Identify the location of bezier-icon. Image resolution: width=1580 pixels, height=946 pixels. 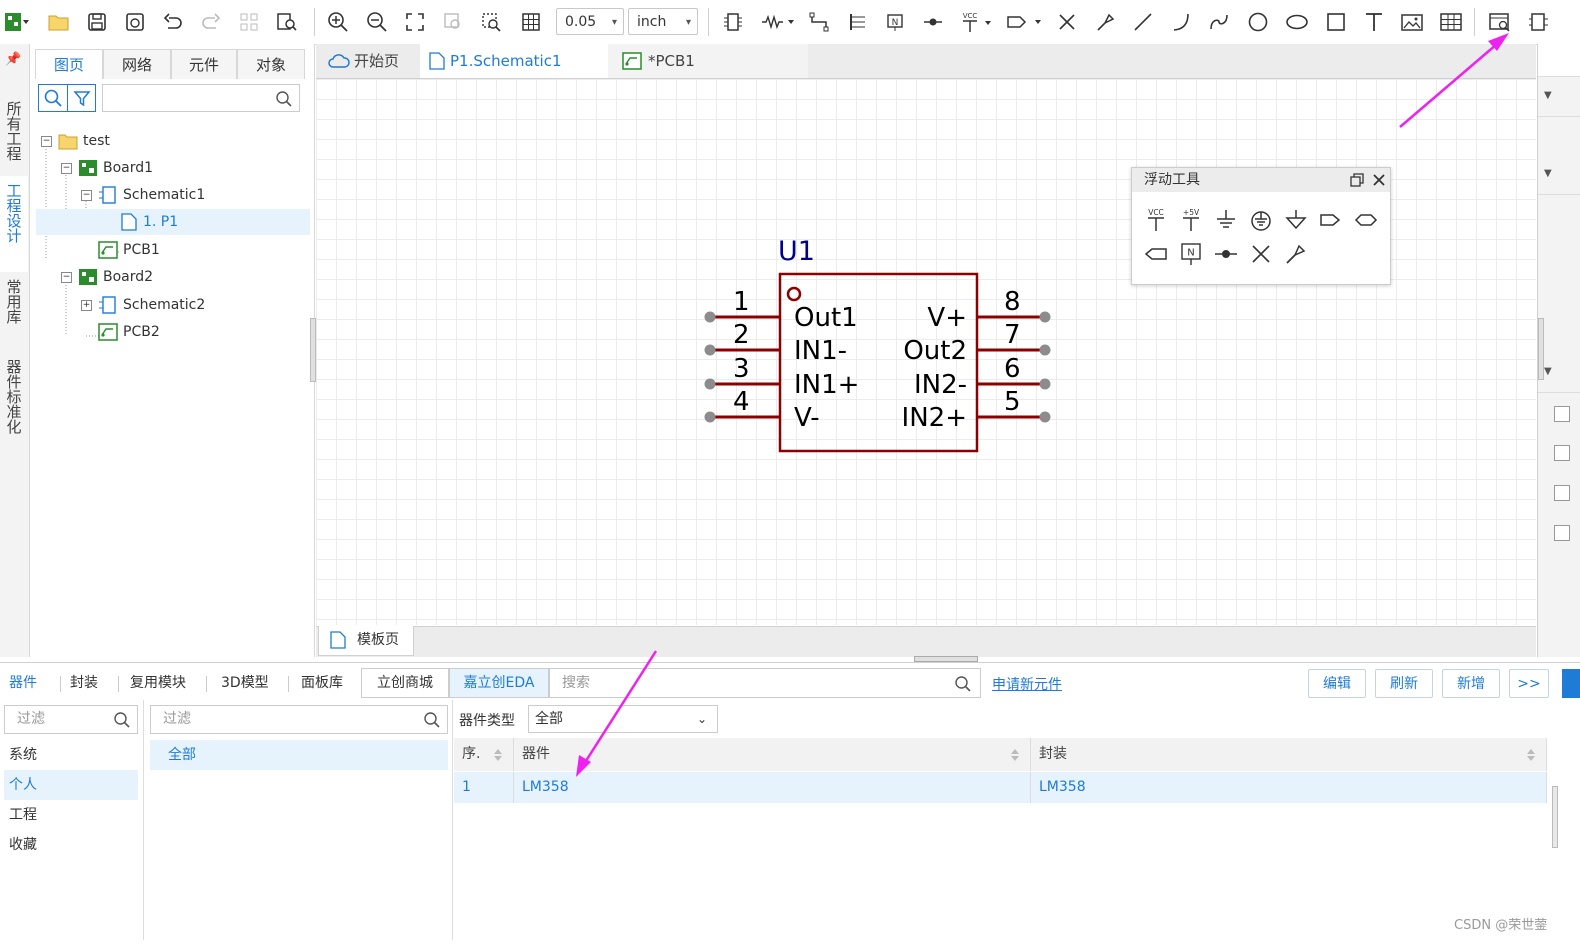
(1219, 22).